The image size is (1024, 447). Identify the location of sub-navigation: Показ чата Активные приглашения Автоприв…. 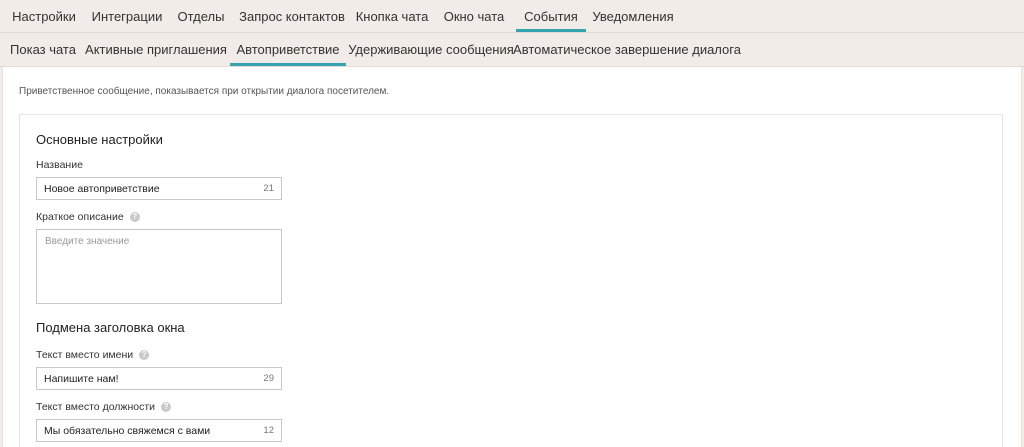
(512, 50).